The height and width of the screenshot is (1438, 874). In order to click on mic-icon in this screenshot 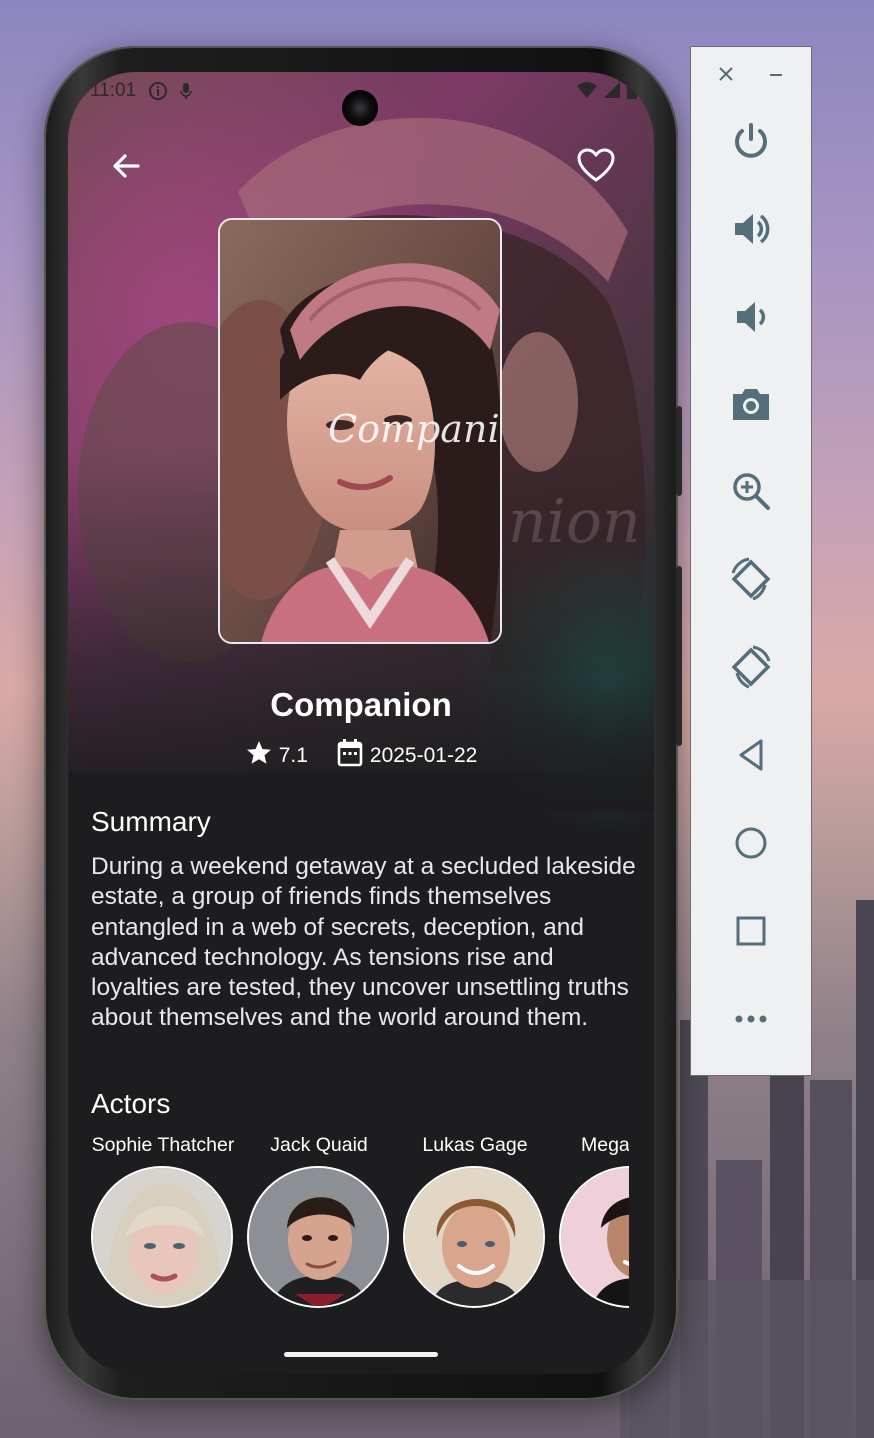, I will do `click(186, 94)`.